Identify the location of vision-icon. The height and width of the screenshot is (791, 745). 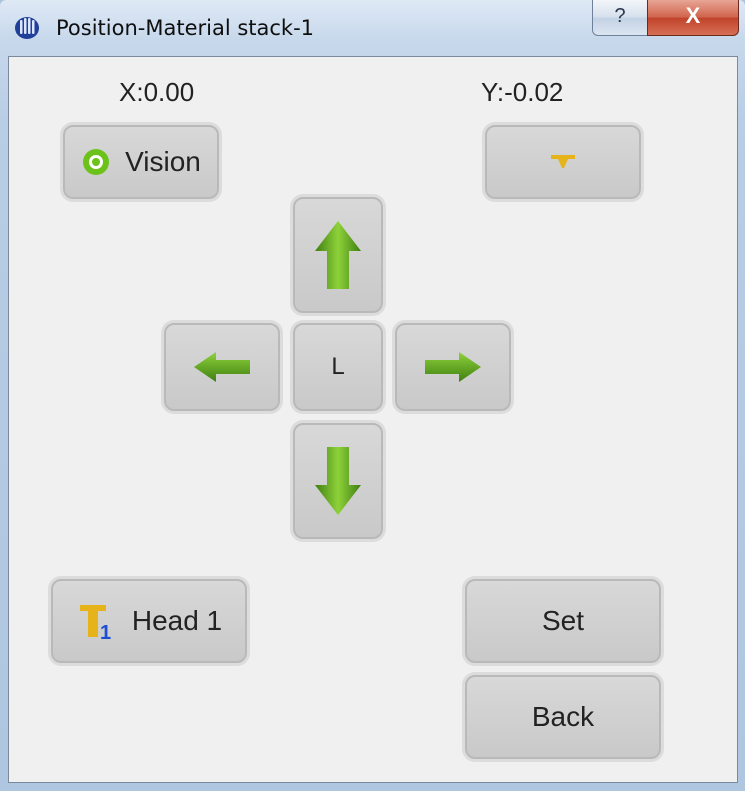
(96, 162).